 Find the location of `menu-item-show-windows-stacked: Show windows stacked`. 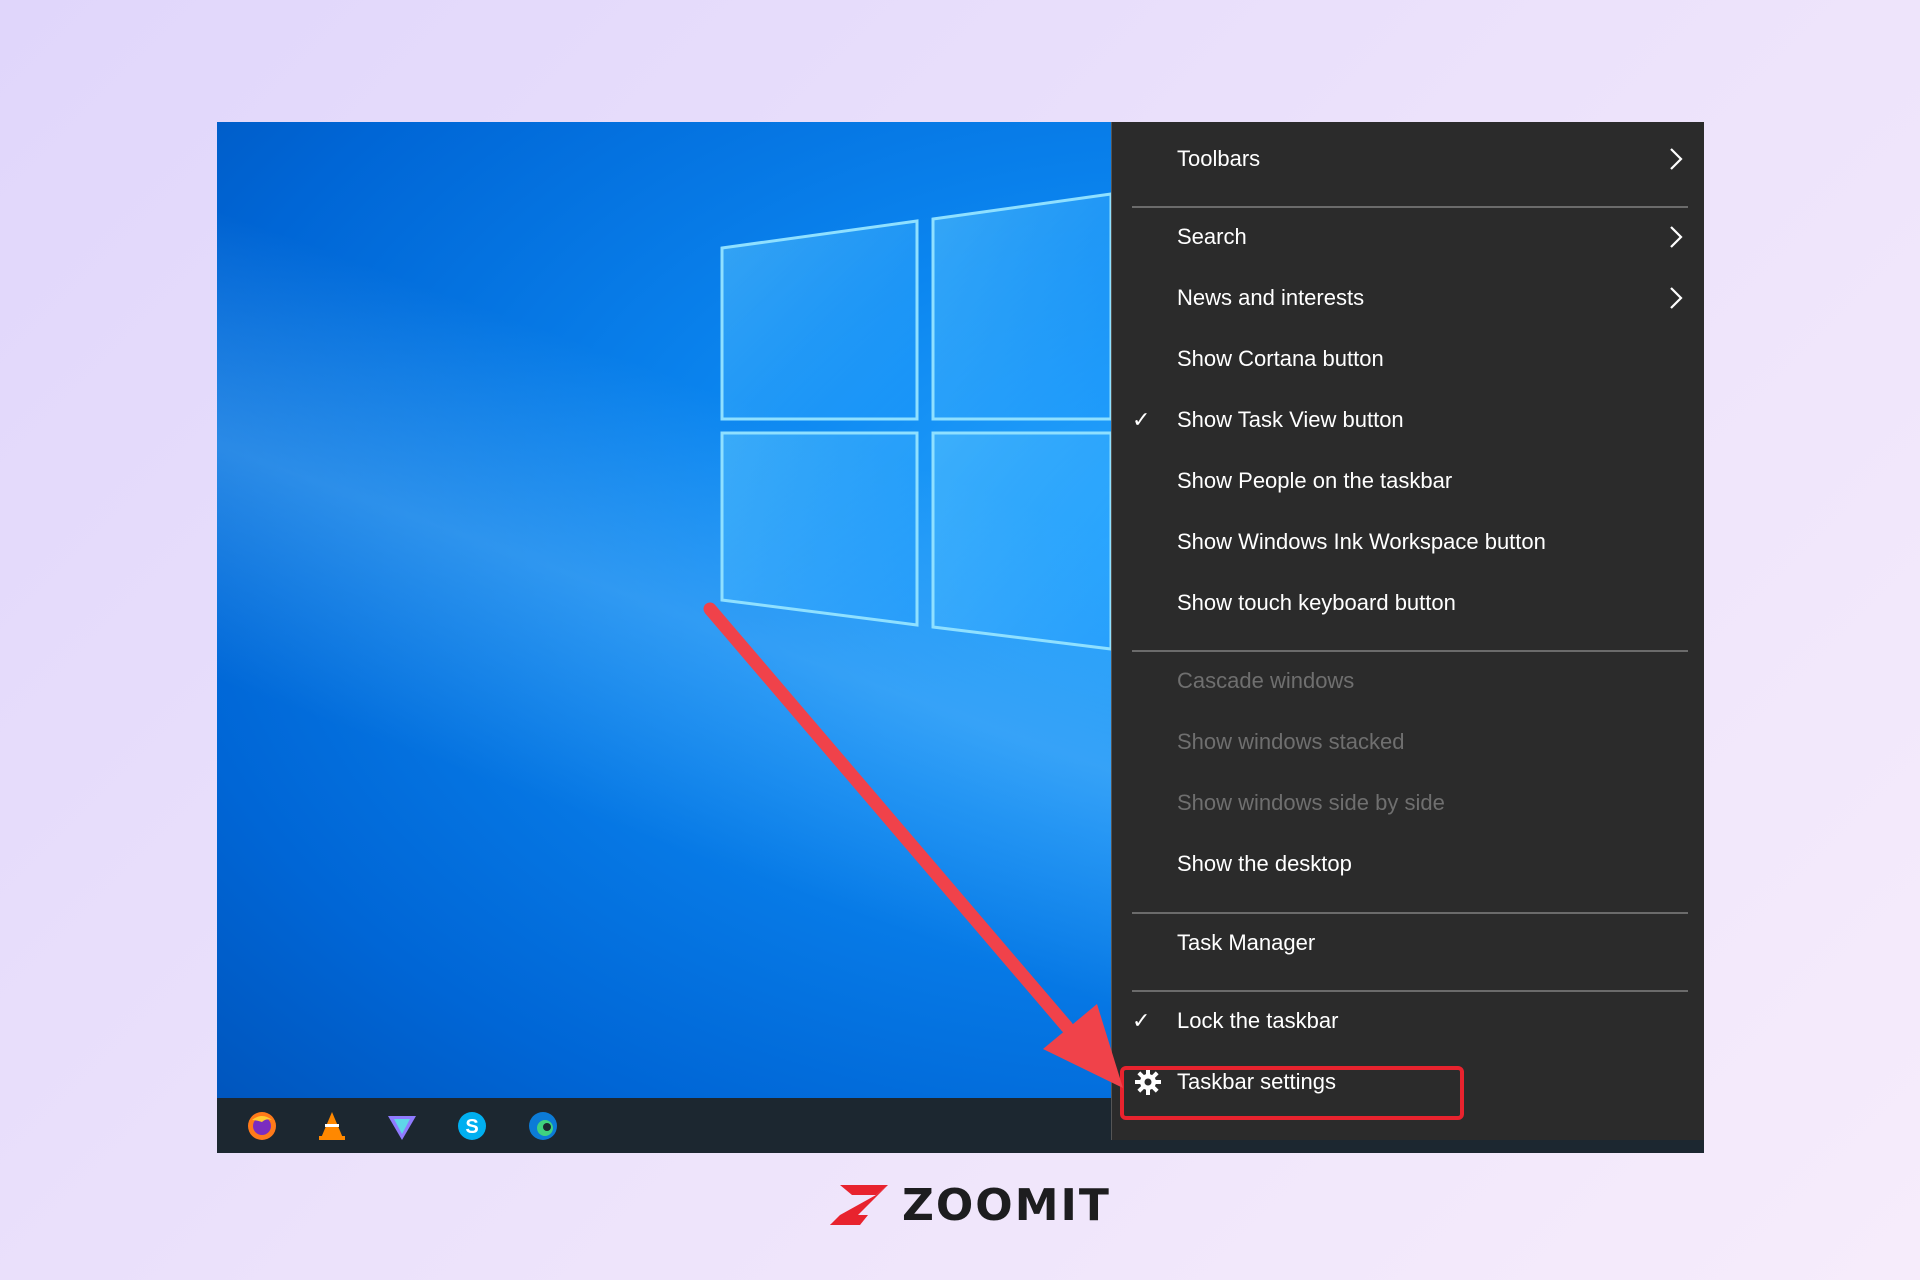

menu-item-show-windows-stacked: Show windows stacked is located at coordinates (1408, 742).